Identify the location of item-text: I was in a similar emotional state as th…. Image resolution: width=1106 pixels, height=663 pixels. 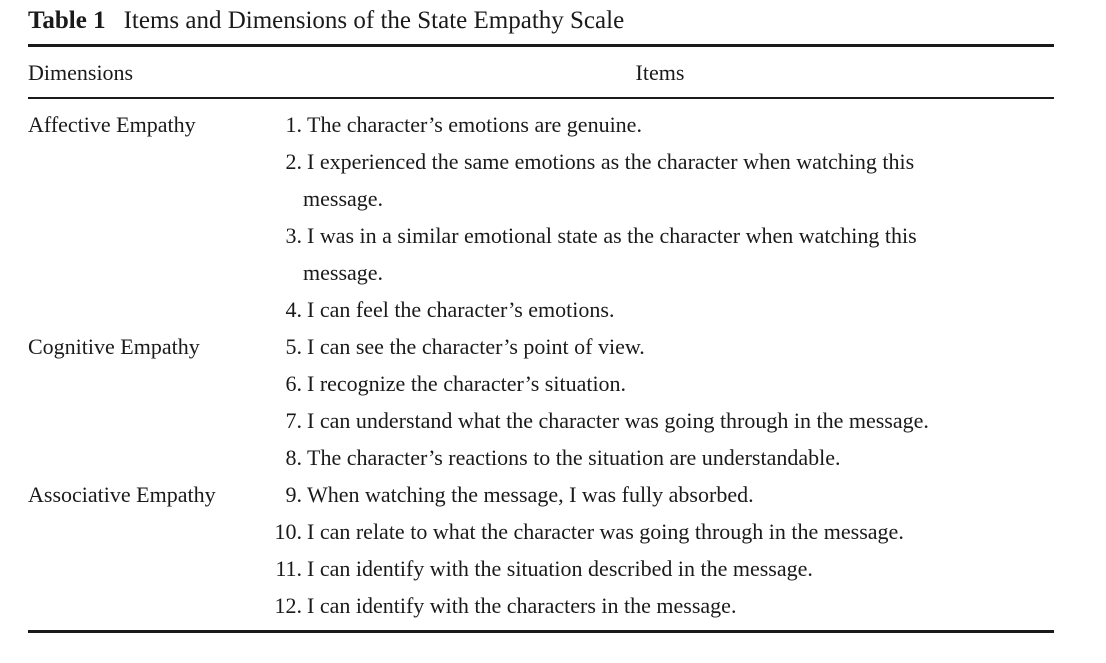
(612, 235).